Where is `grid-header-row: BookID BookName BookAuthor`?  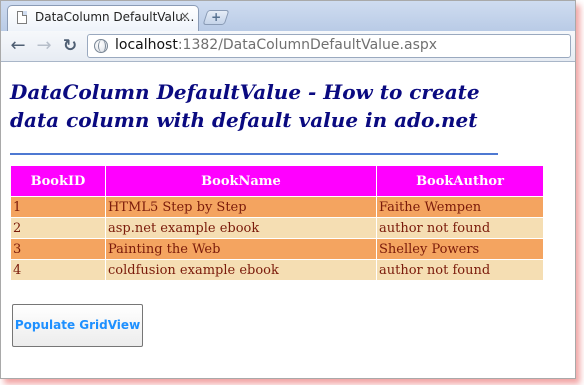 grid-header-row: BookID BookName BookAuthor is located at coordinates (277, 181).